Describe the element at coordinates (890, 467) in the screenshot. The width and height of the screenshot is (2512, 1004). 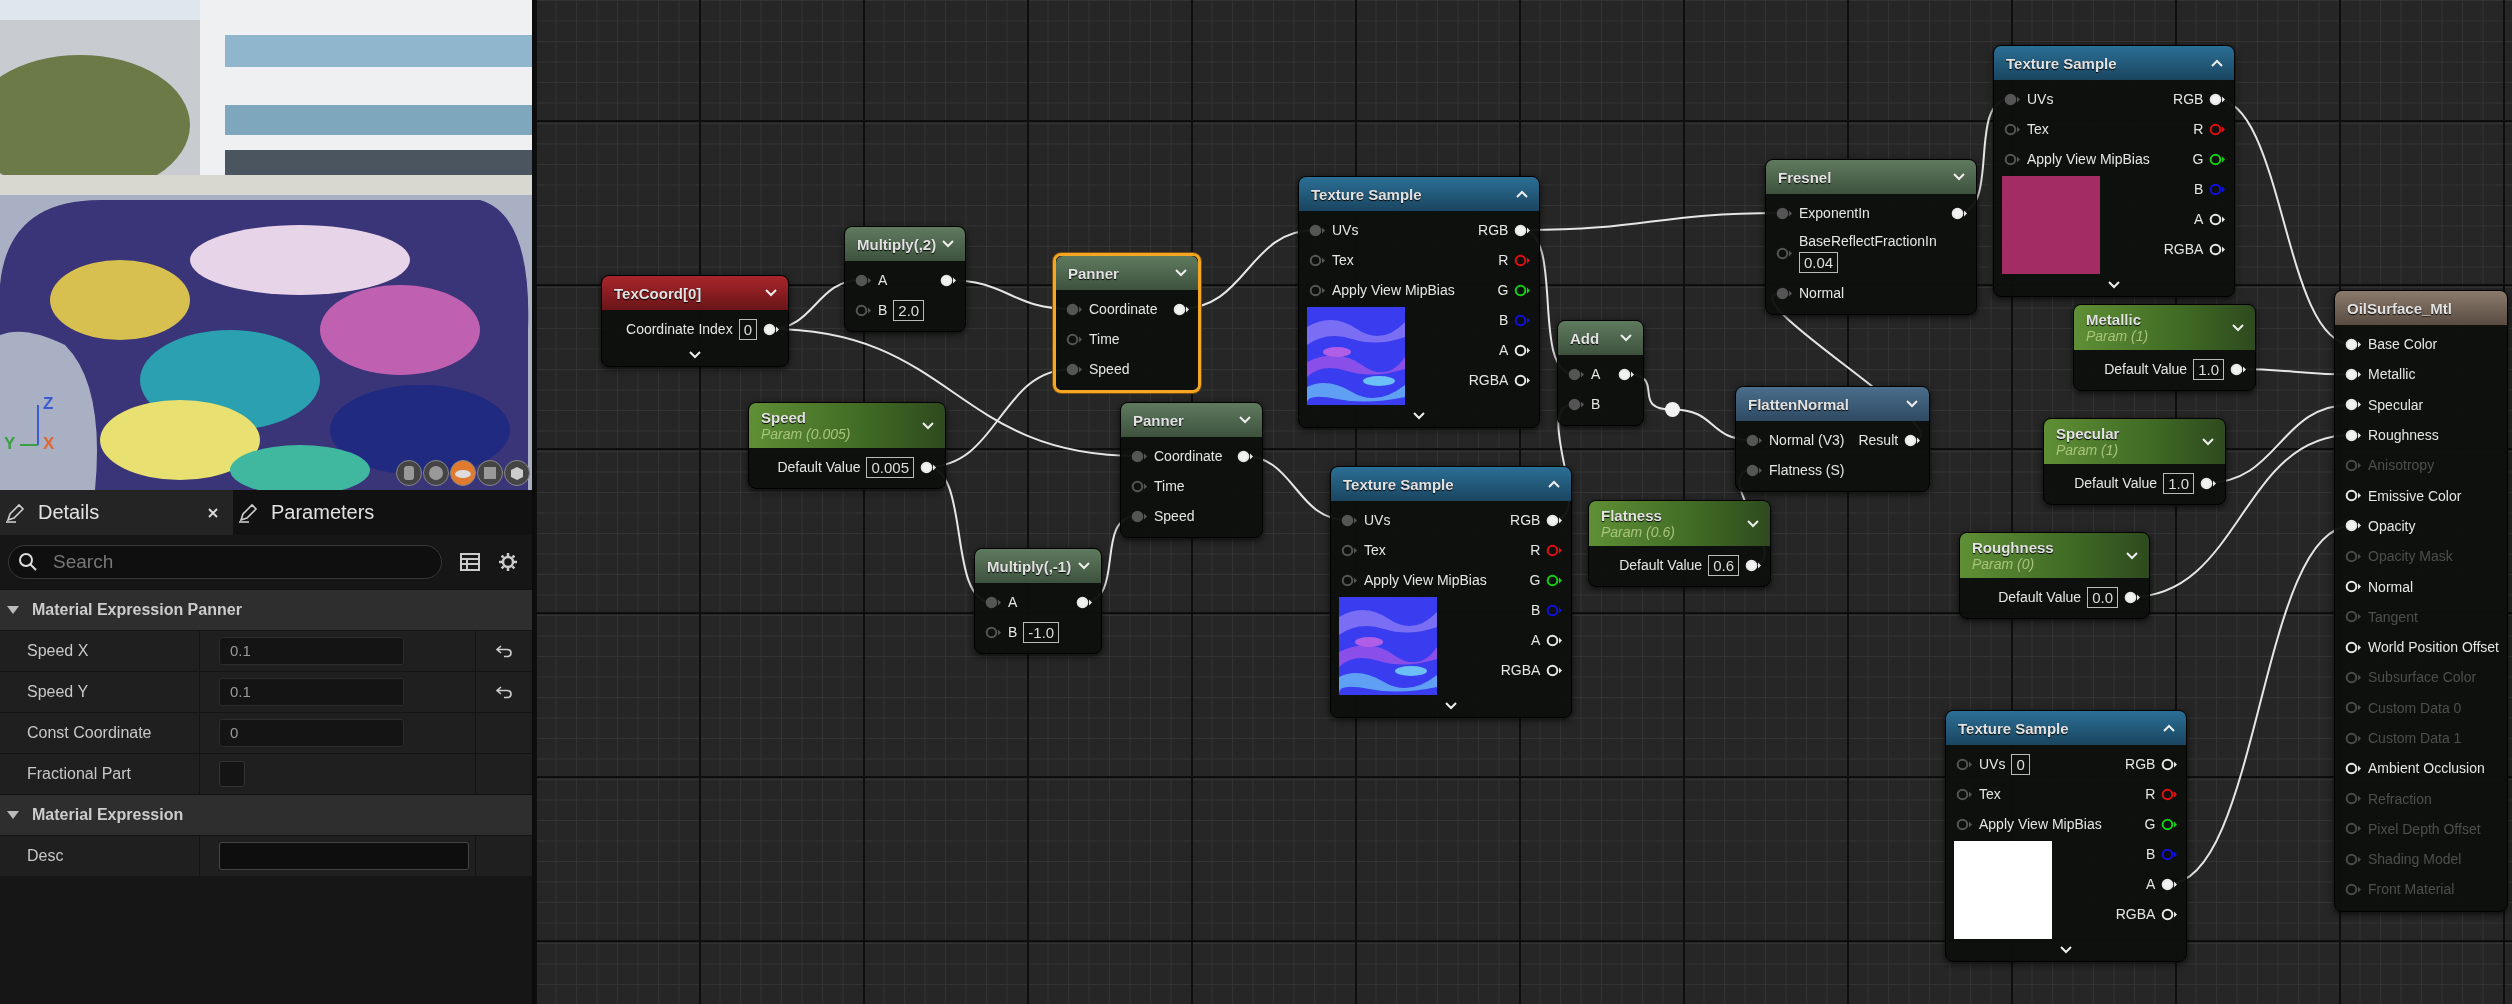
I see `value-field: 0.005` at that location.